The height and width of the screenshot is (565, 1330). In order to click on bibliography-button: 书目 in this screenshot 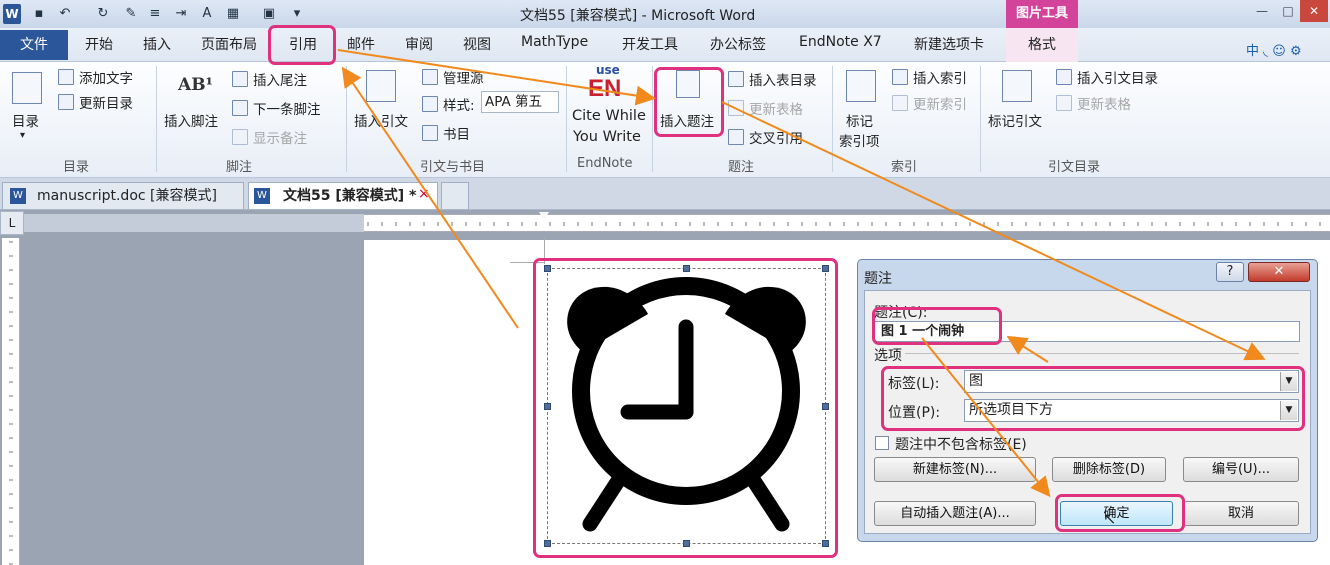, I will do `click(456, 133)`.